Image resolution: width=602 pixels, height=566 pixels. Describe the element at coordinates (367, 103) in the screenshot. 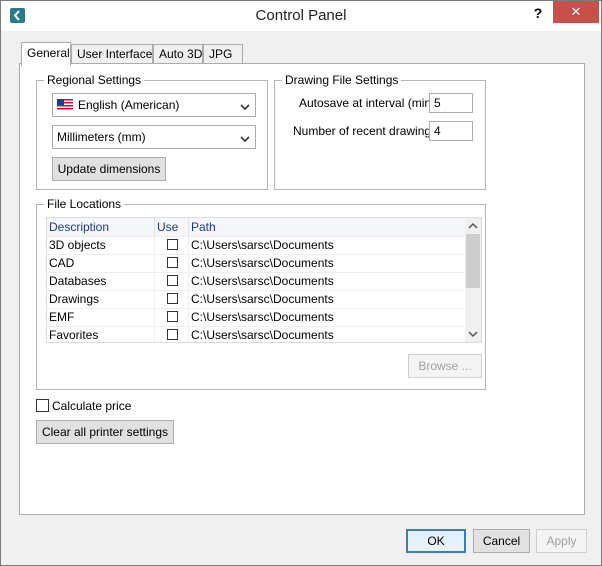

I see `autosave-label: Autosave at interval (min)` at that location.